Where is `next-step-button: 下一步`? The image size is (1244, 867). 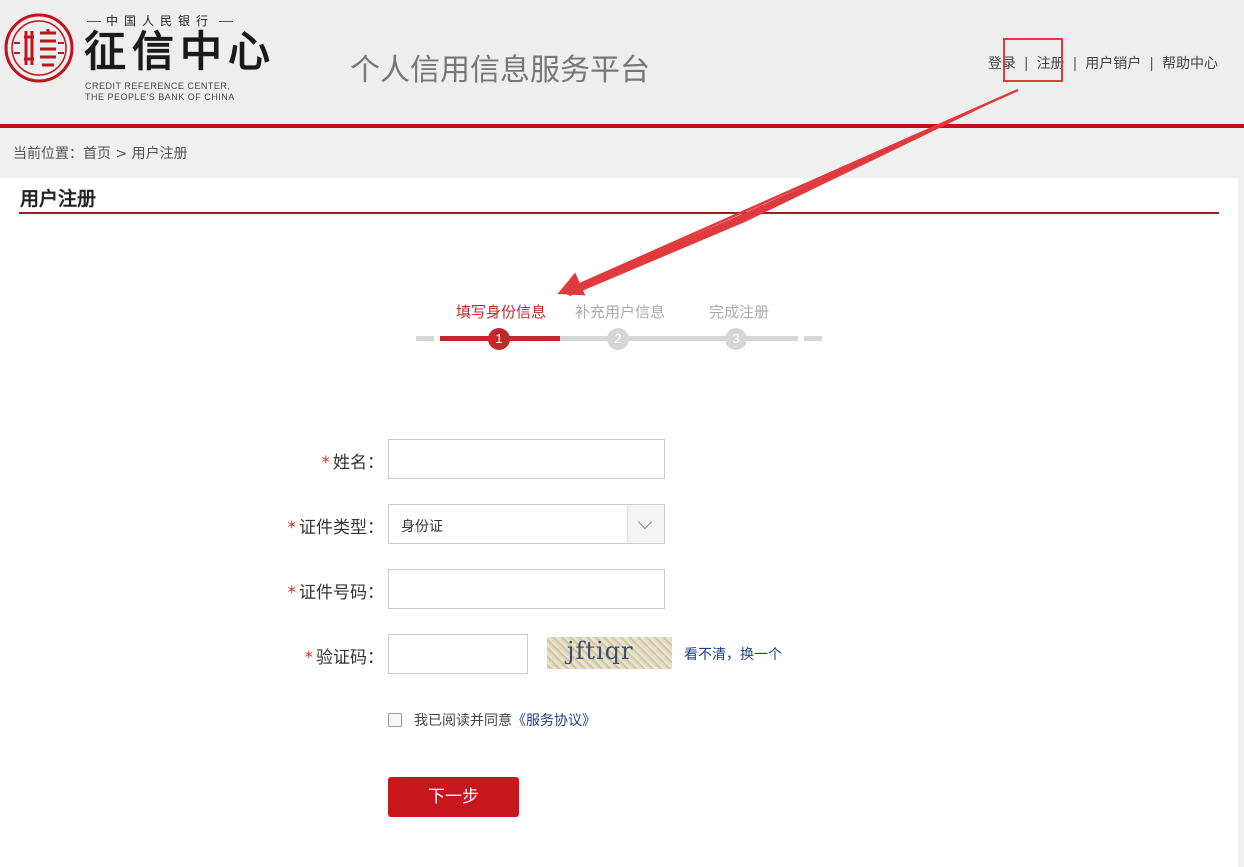 next-step-button: 下一步 is located at coordinates (453, 797).